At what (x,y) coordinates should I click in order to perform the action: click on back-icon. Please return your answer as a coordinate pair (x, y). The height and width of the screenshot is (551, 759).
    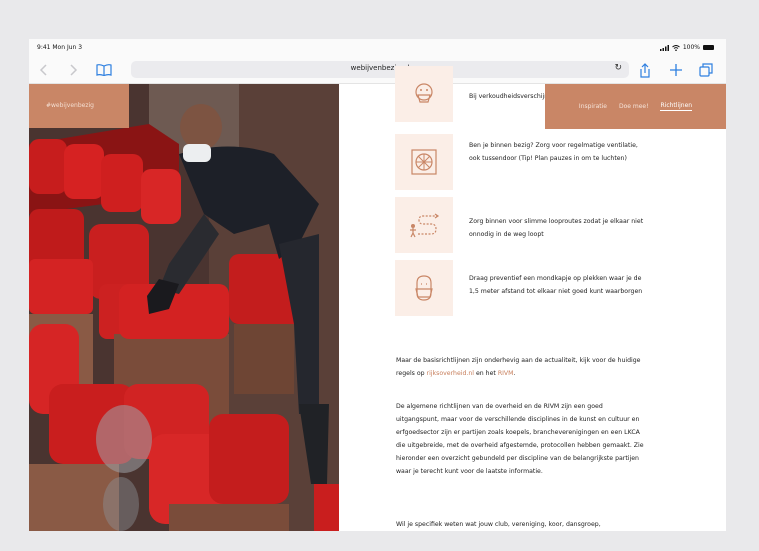
    Looking at the image, I should click on (44, 70).